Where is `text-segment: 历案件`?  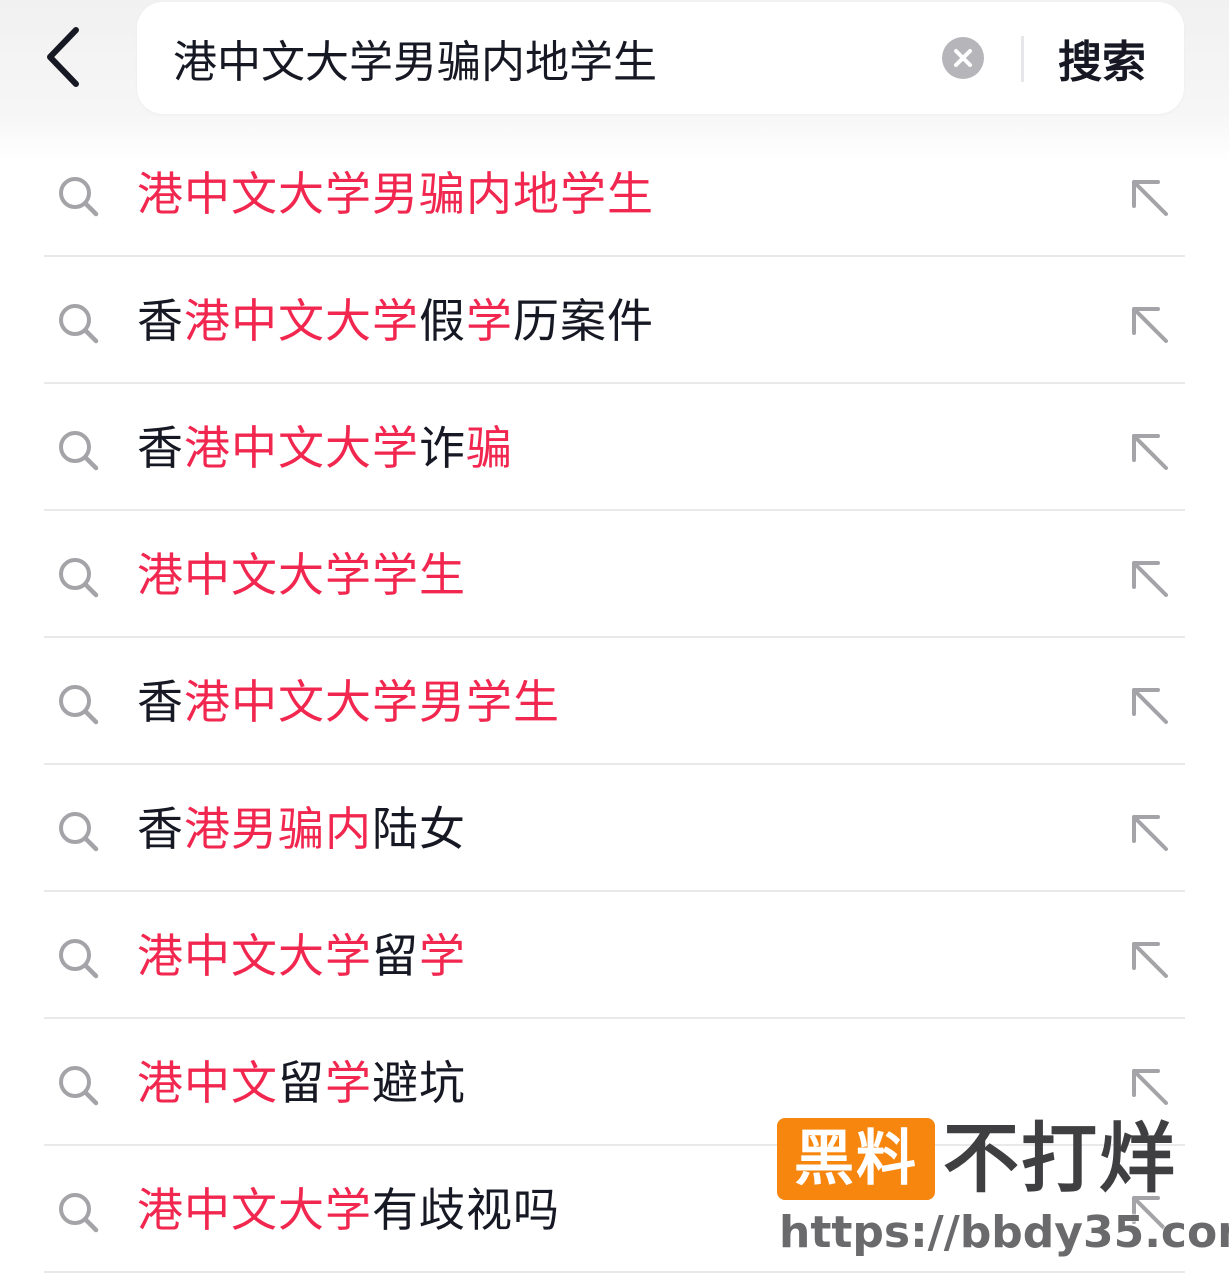 text-segment: 历案件 is located at coordinates (583, 321).